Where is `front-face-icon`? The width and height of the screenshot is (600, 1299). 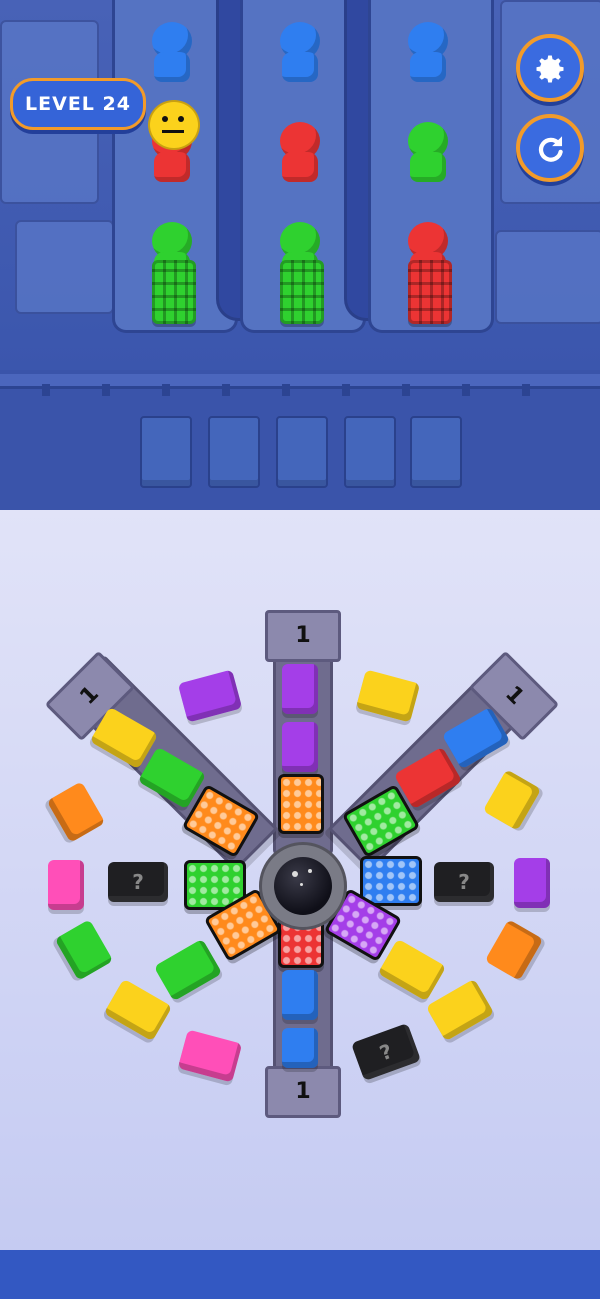 front-face-icon is located at coordinates (174, 125).